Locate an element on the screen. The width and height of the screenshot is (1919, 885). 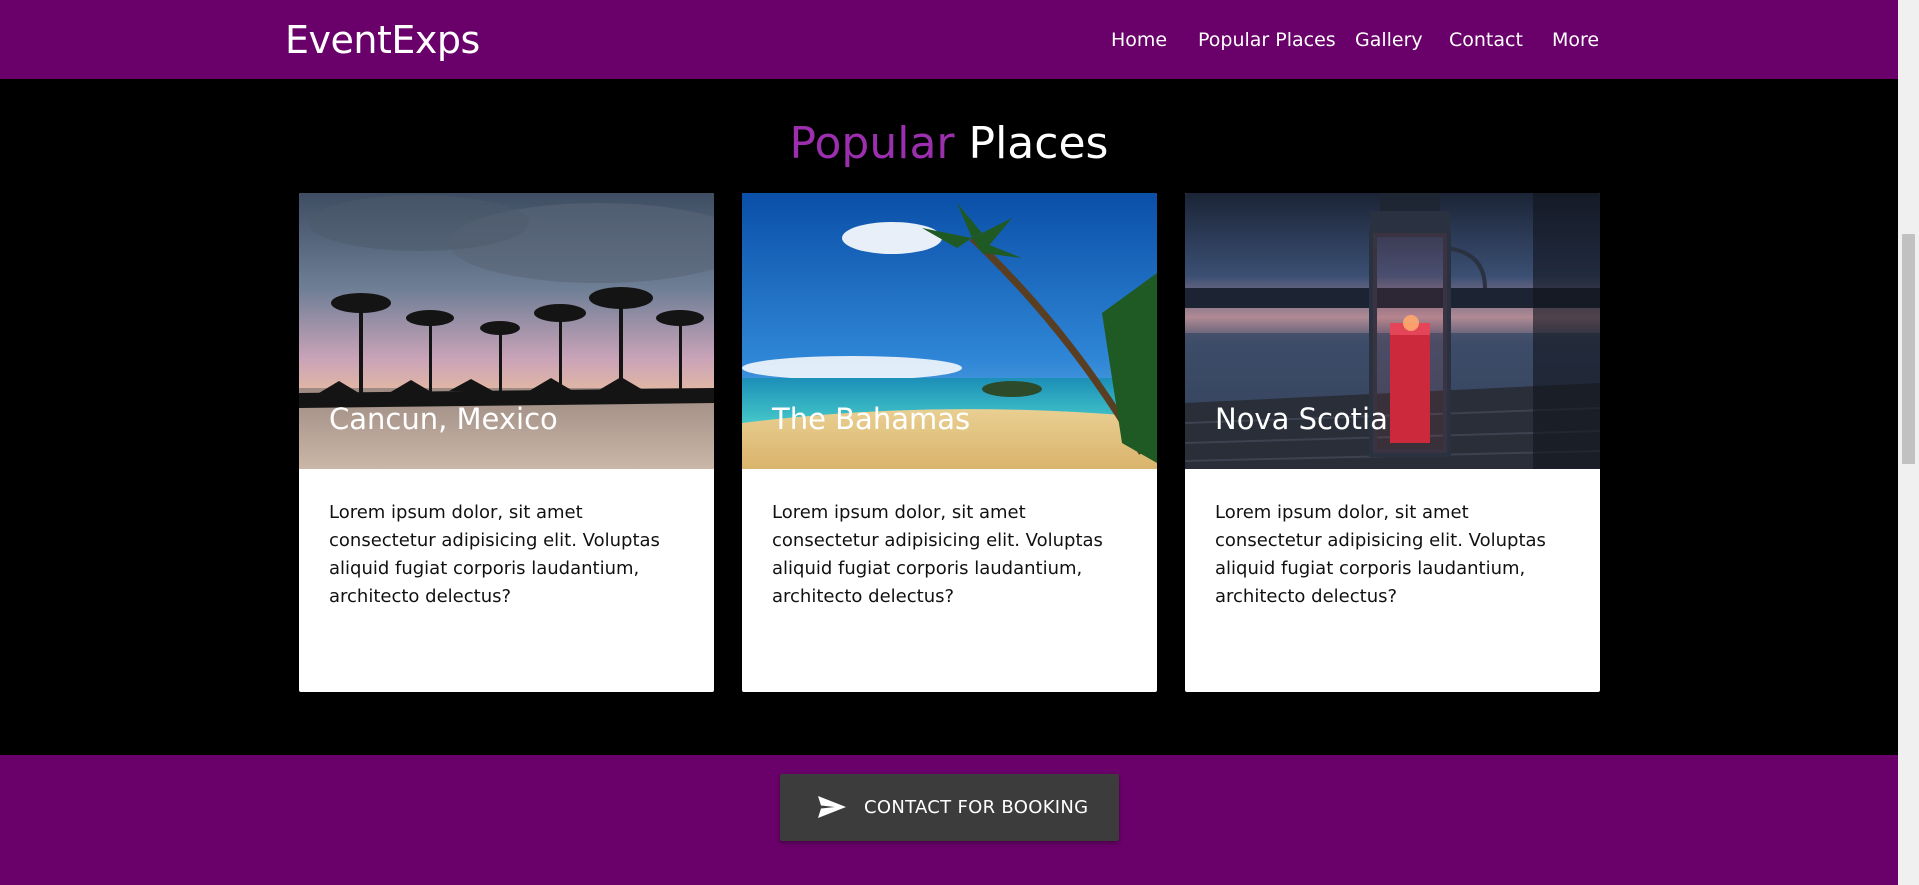
card-image-cancun: Cancun, Mexico is located at coordinates (506, 331).